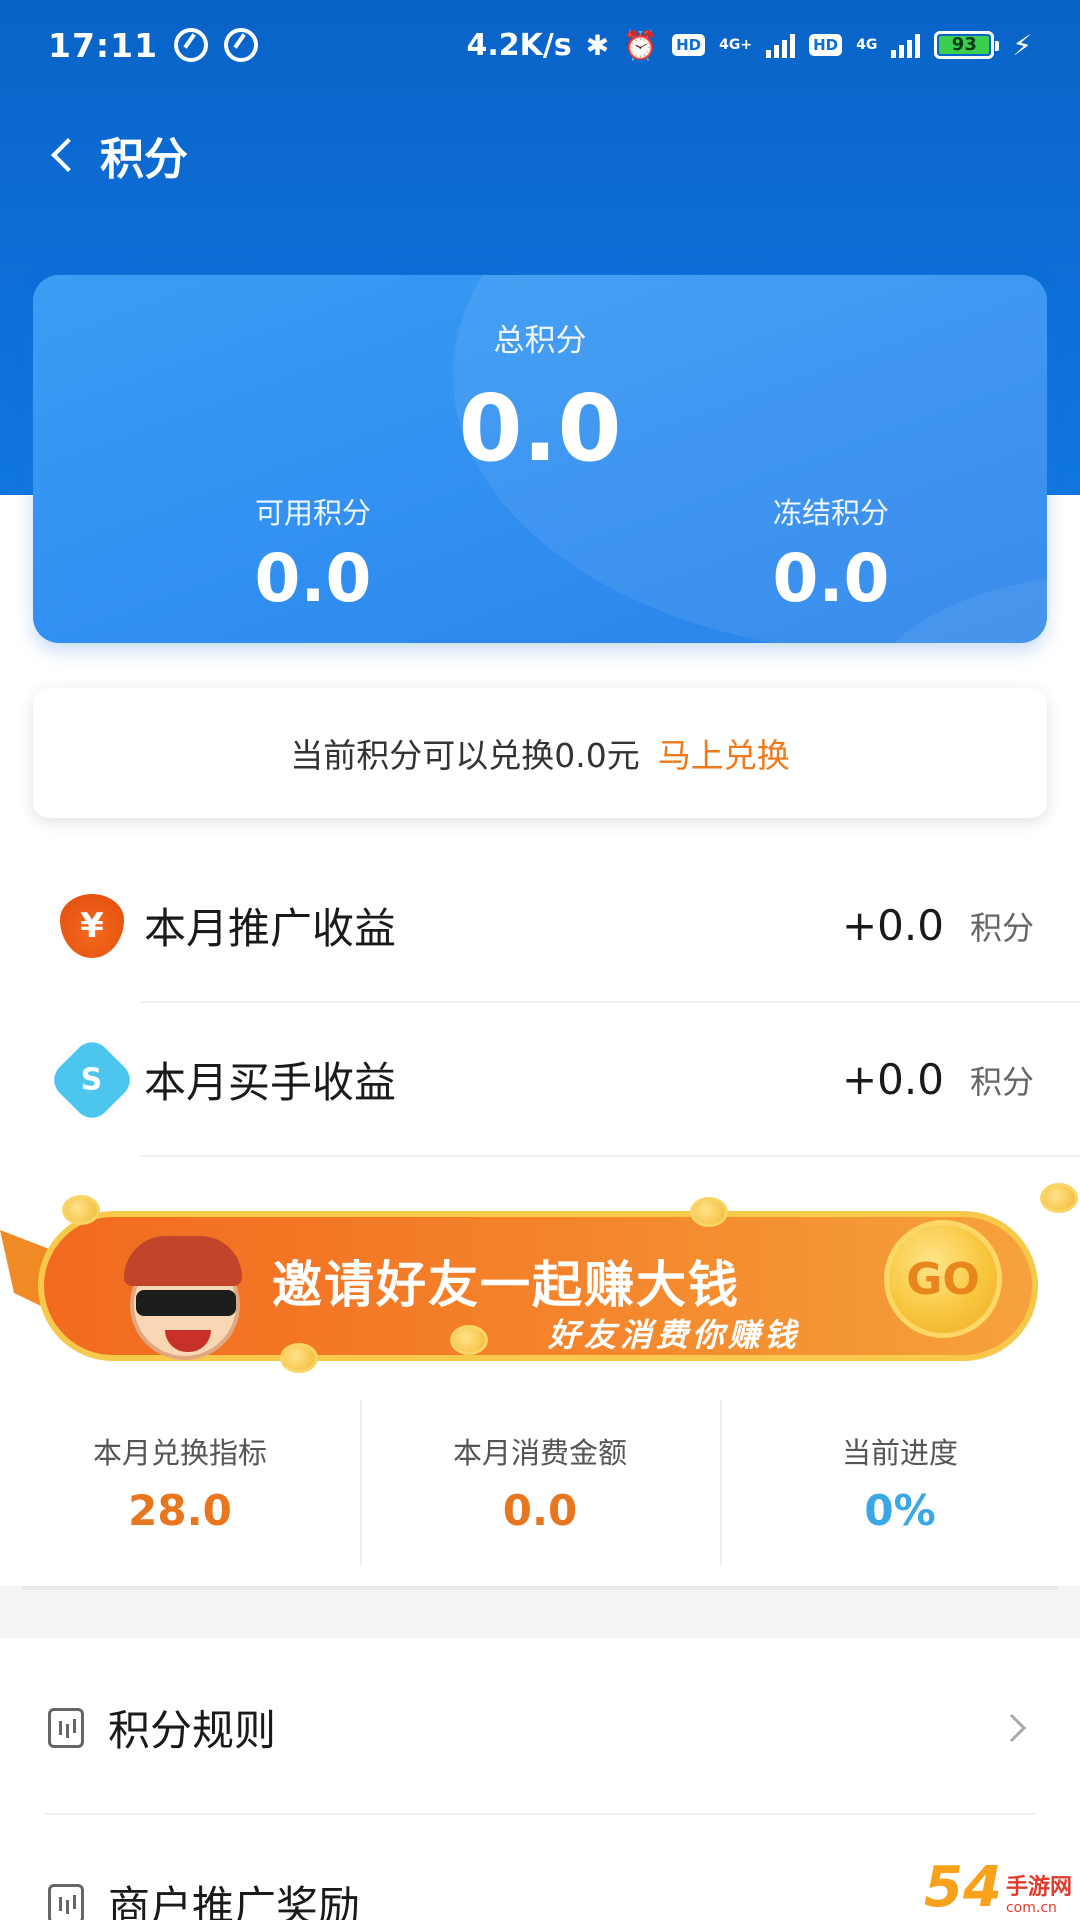 The image size is (1080, 1920). Describe the element at coordinates (900, 1510) in the screenshot. I see `stat-value: 0%` at that location.